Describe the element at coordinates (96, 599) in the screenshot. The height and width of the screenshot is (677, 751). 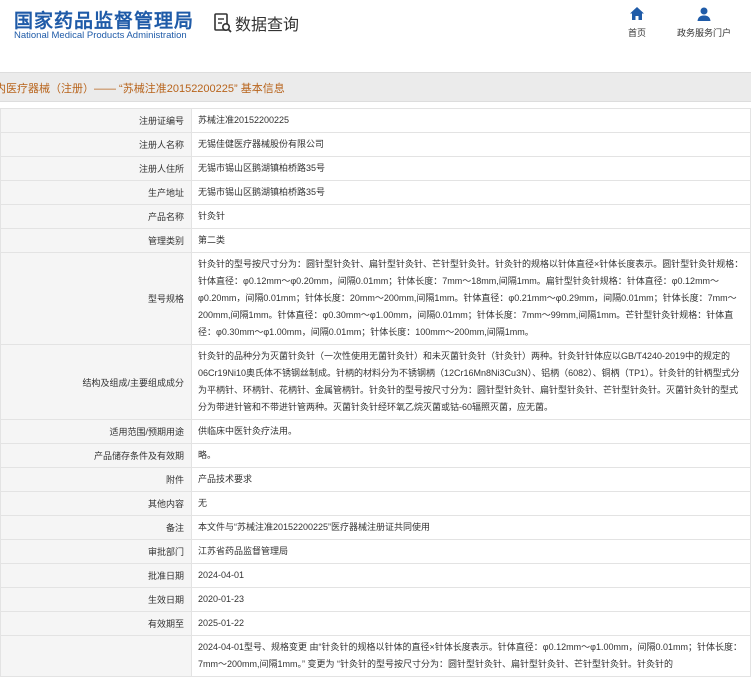
I see `field-label: 生效日期` at that location.